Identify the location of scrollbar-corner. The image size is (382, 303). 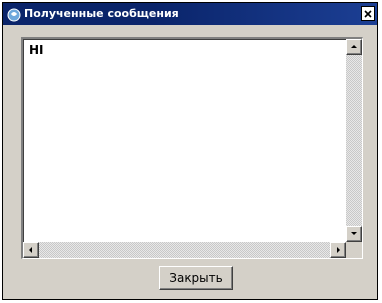
(354, 250).